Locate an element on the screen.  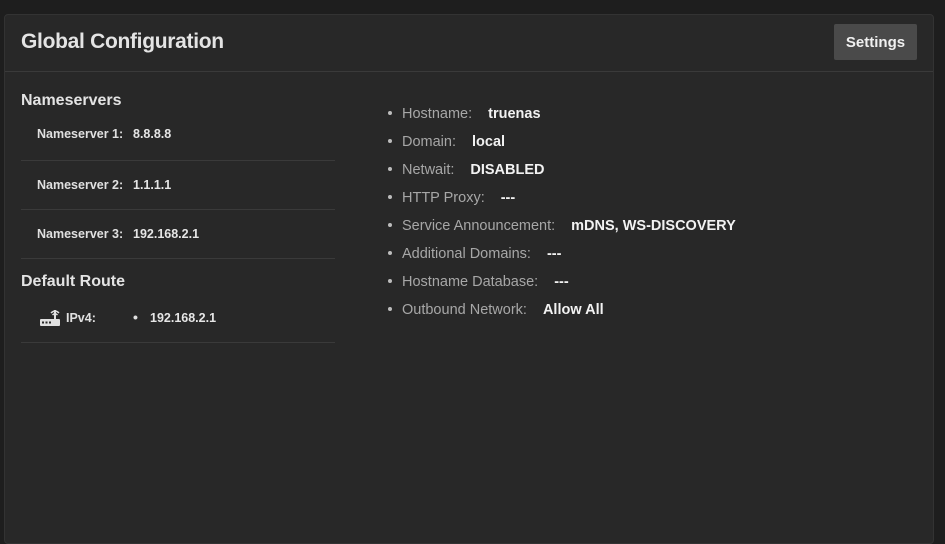
nameserver-label: Nameserver 3: is located at coordinates (80, 234).